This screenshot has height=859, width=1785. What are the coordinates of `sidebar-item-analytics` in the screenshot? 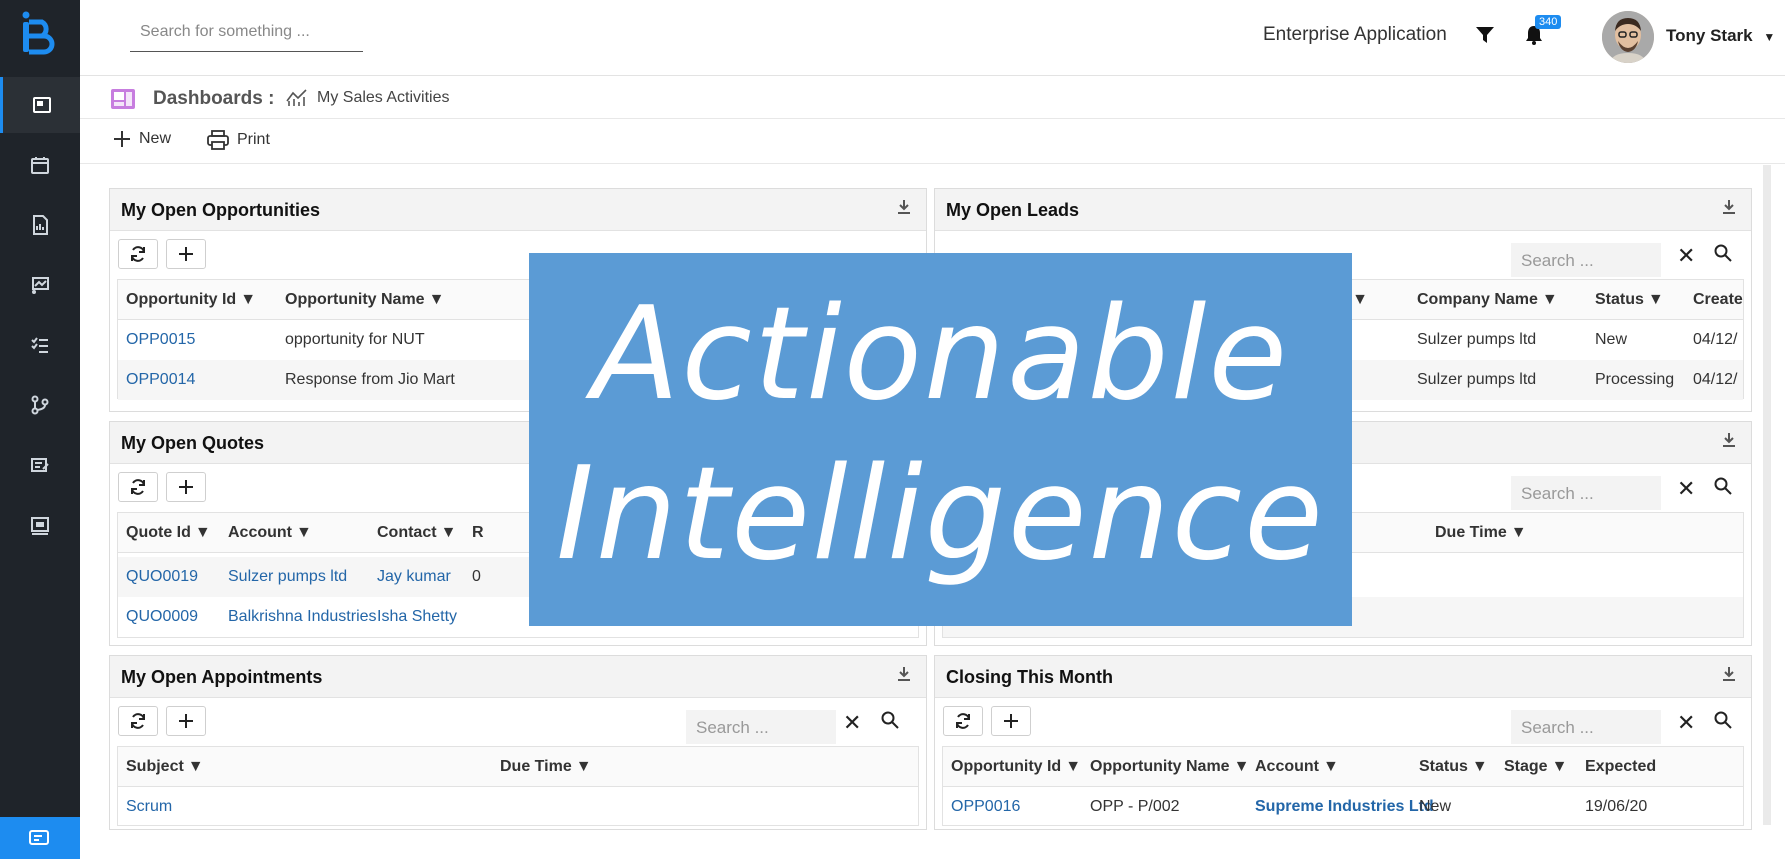 It's located at (40, 525).